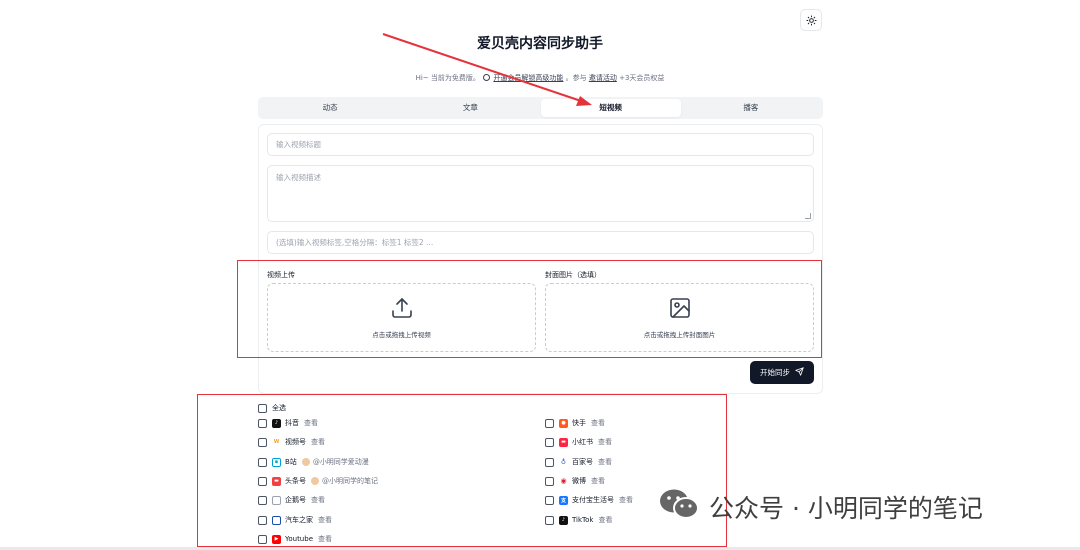 This screenshot has height=550, width=1080. Describe the element at coordinates (846, 508) in the screenshot. I see `watermark-text: 公众号 · 小明同学的笔记` at that location.